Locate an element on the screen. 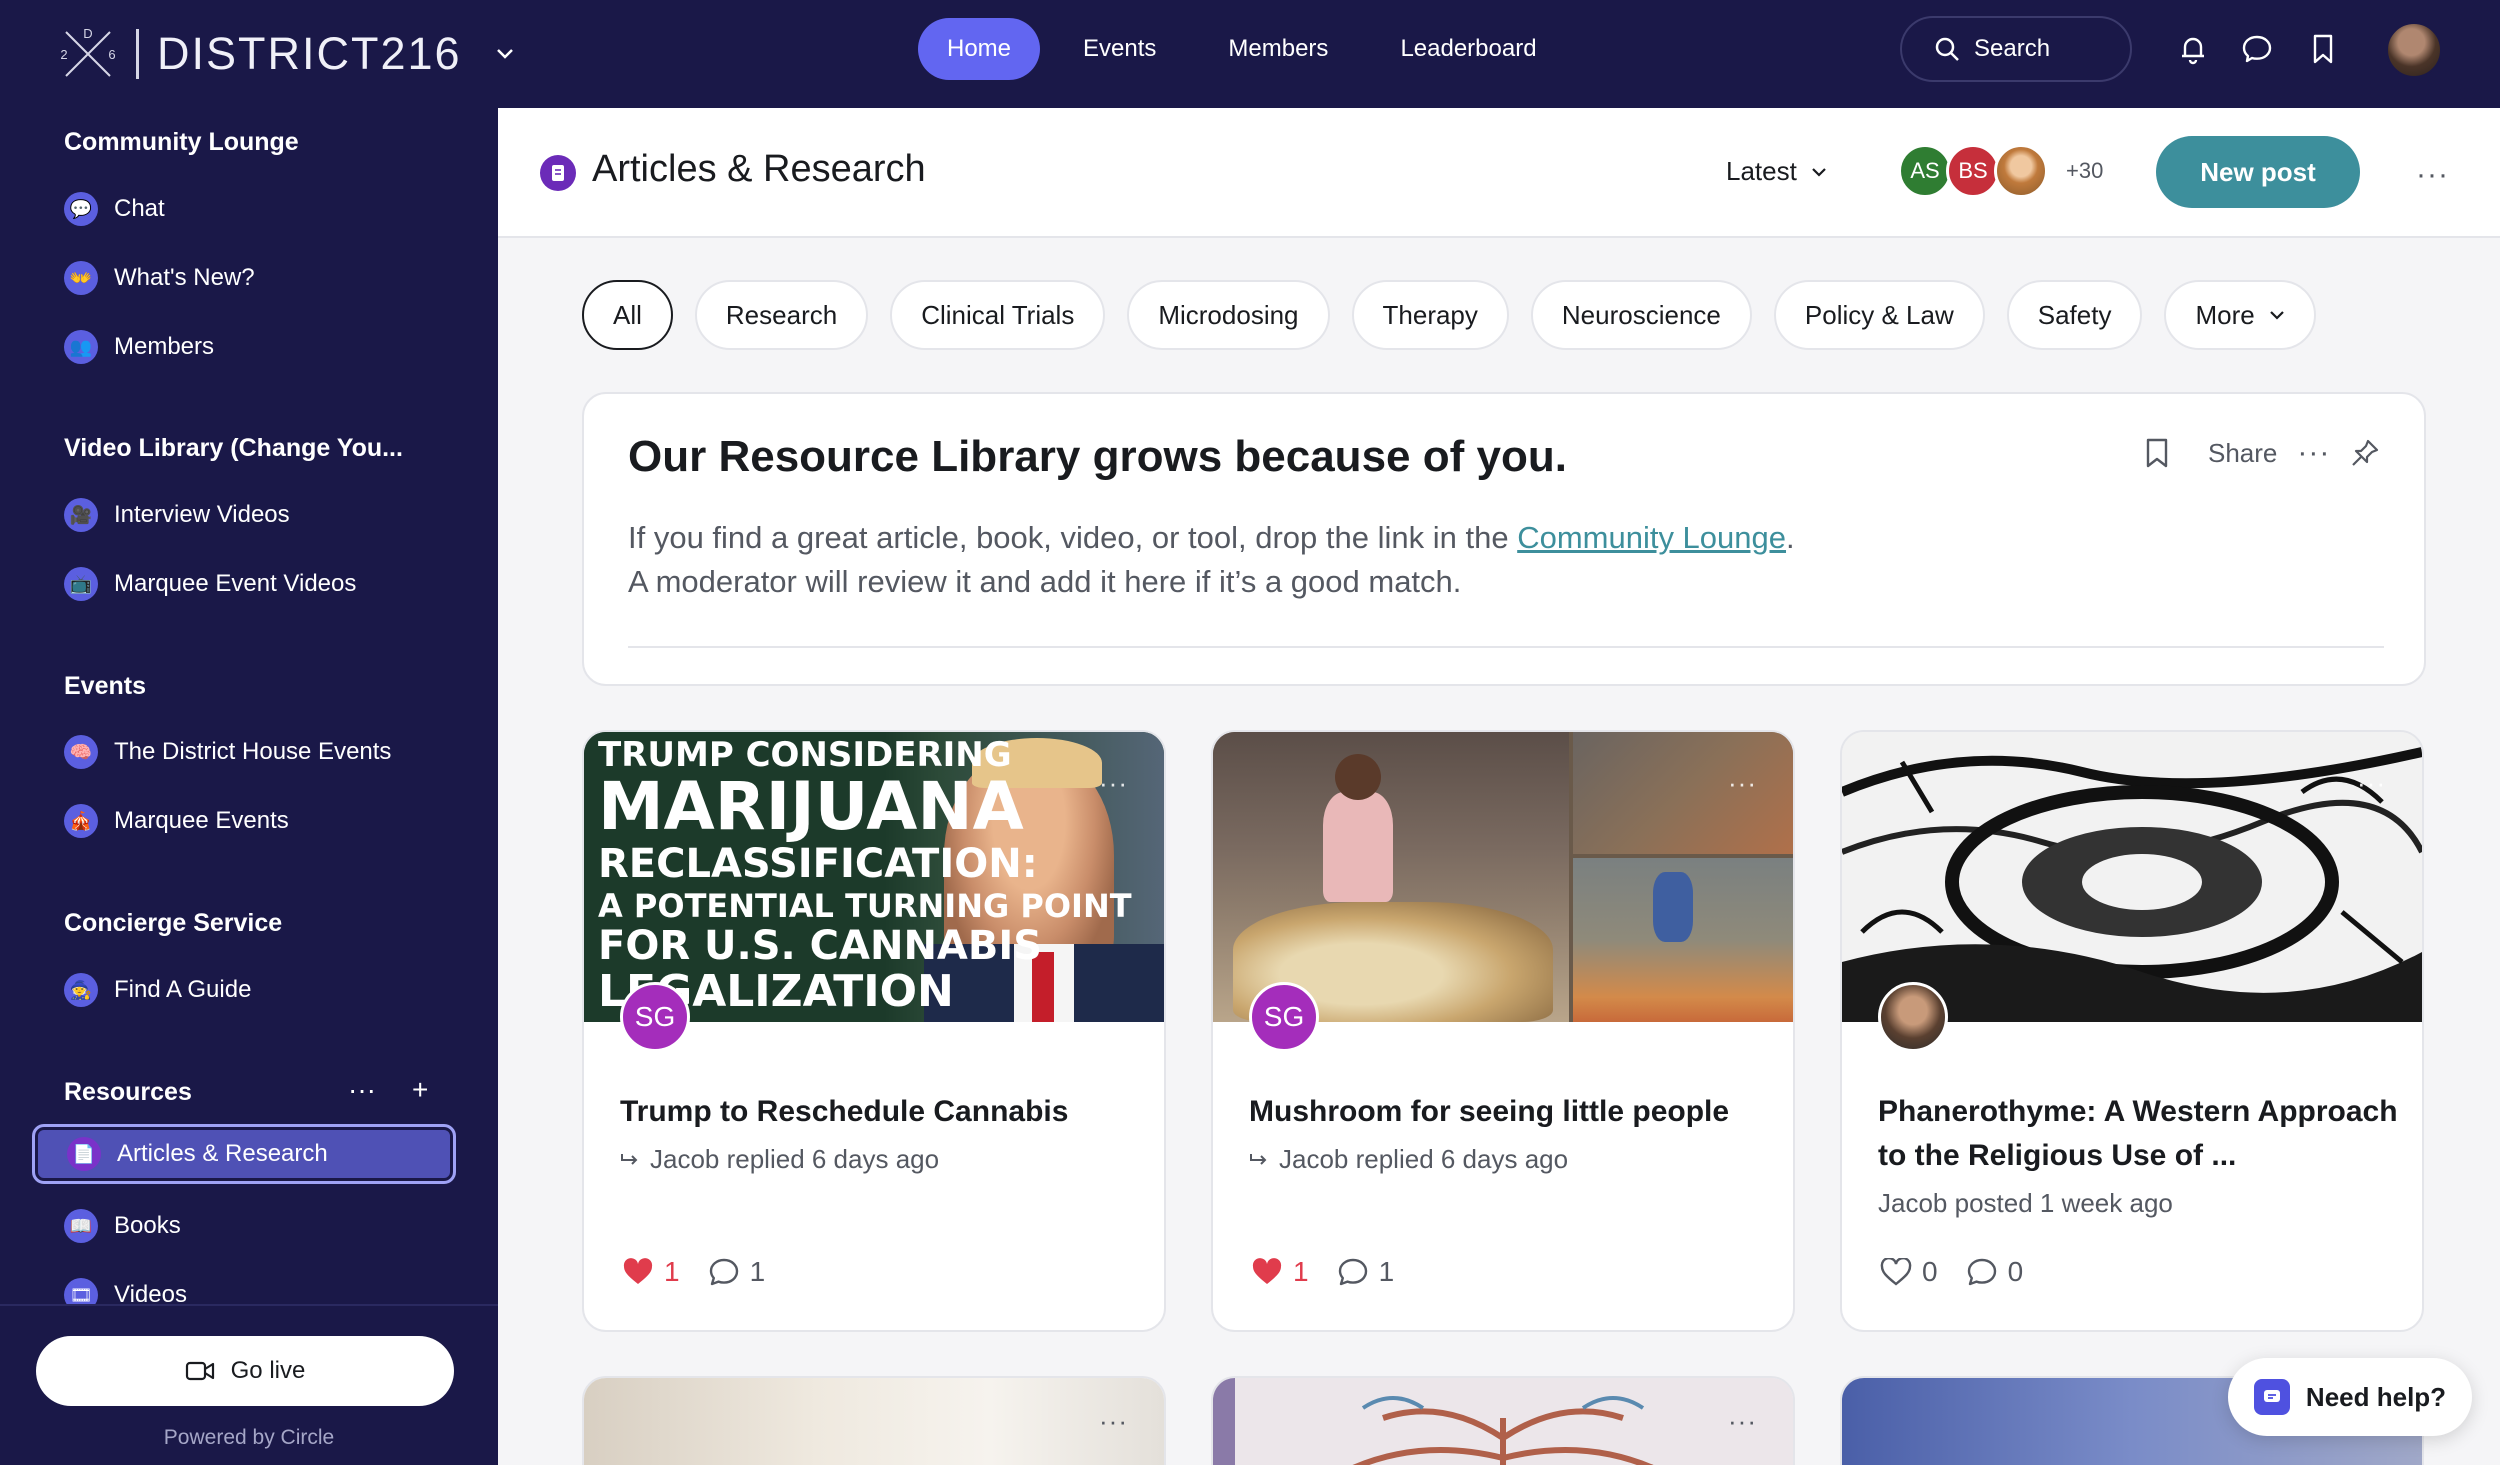 This screenshot has width=2500, height=1465. sidebar-item-interview-videos: 🎥 Interview Videos is located at coordinates (244, 515).